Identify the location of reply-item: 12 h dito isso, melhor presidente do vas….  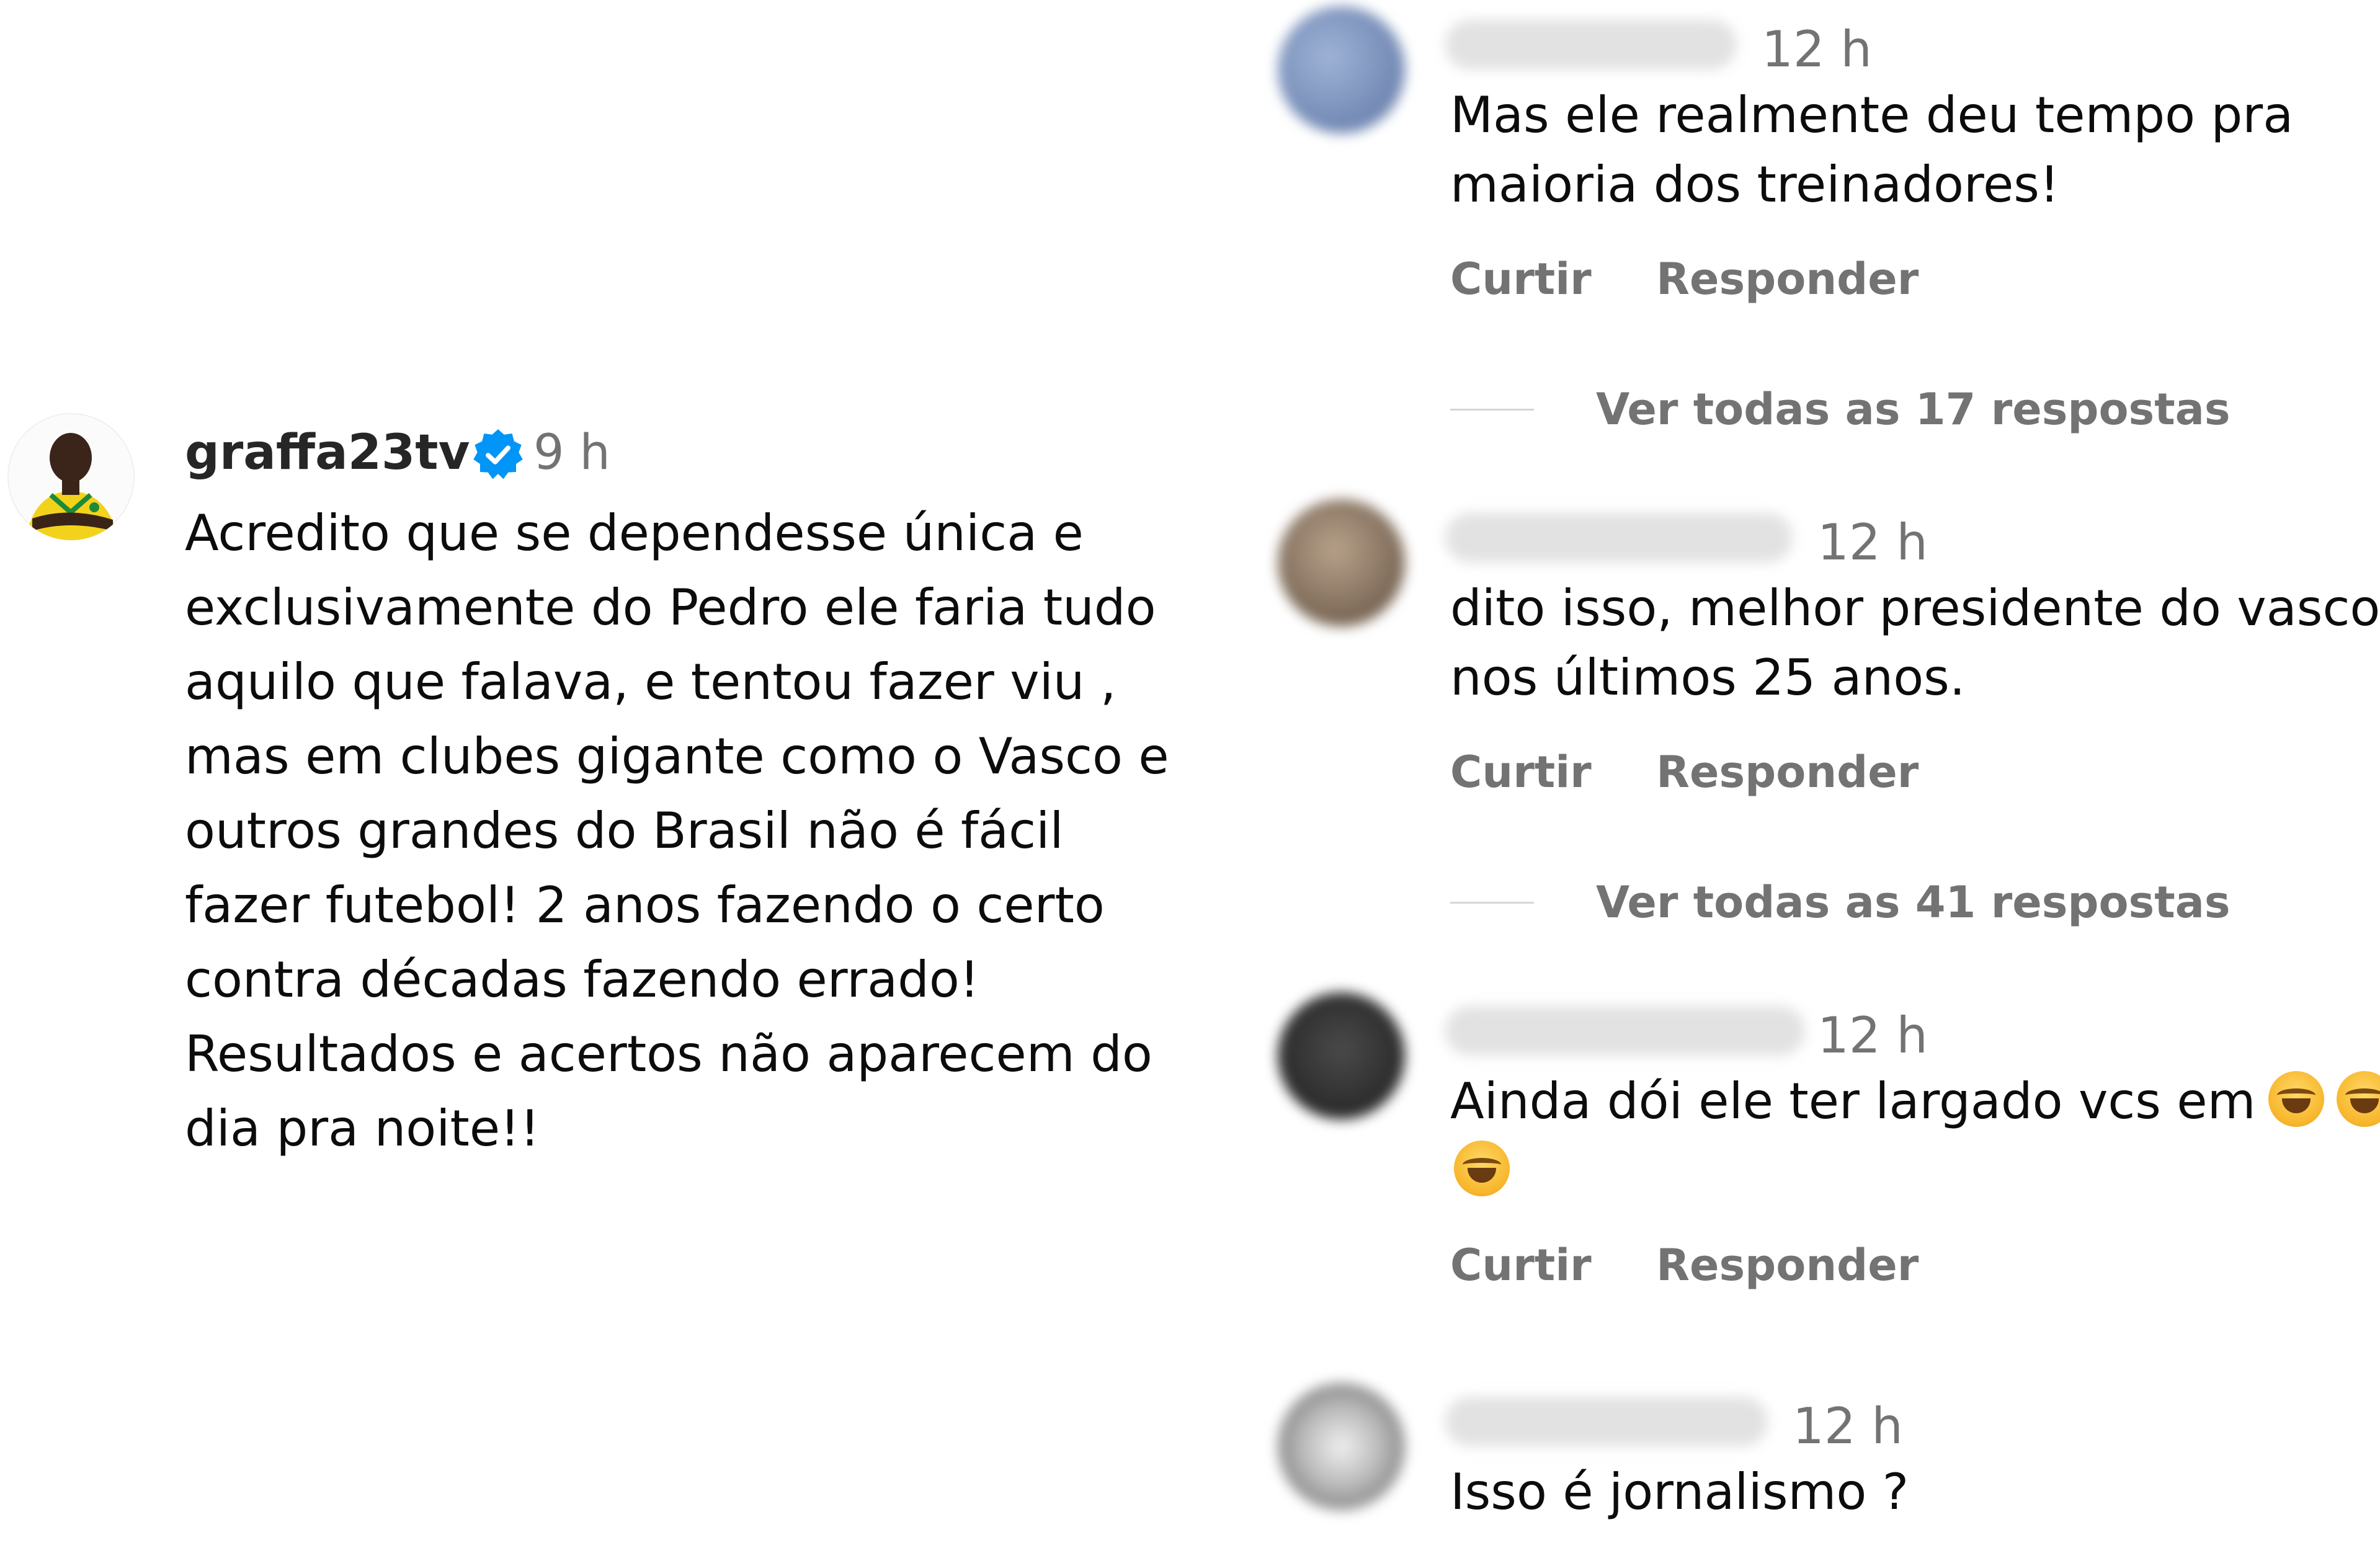
(1823, 673).